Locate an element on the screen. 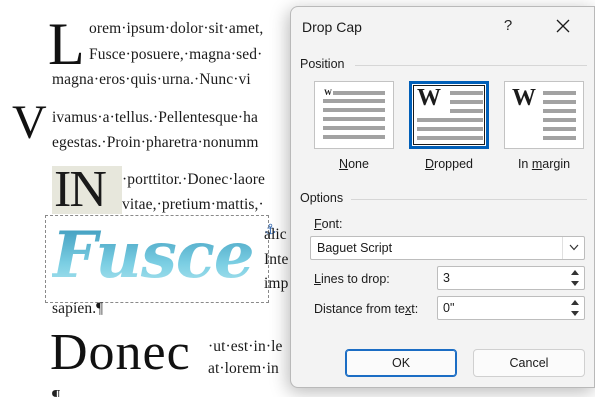  paragraph-line: ·porttitor.·Donec·laore is located at coordinates (194, 179).